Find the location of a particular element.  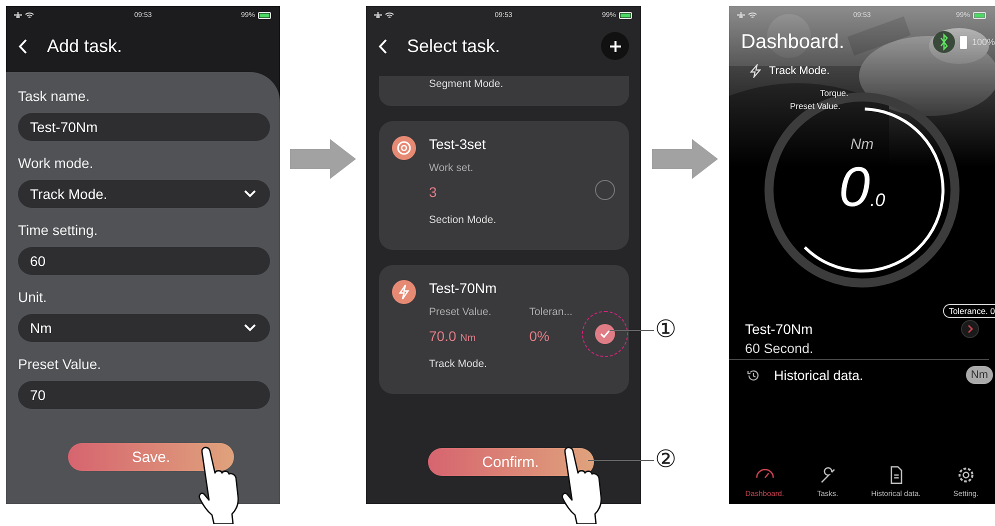

torque-value: 0 is located at coordinates (854, 187).